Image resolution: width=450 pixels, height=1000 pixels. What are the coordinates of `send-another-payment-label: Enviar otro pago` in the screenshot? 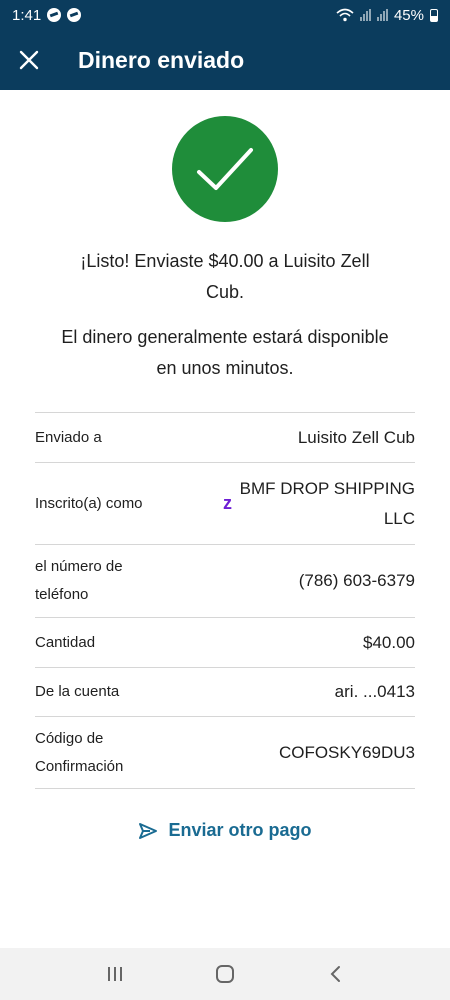 It's located at (240, 830).